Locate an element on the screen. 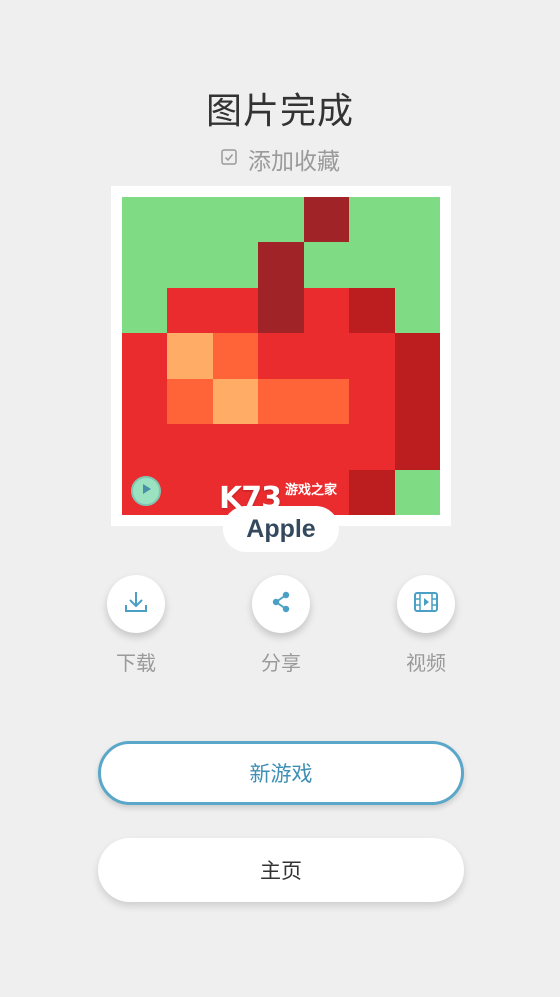 The image size is (560, 997). video-action: 视频 is located at coordinates (426, 625).